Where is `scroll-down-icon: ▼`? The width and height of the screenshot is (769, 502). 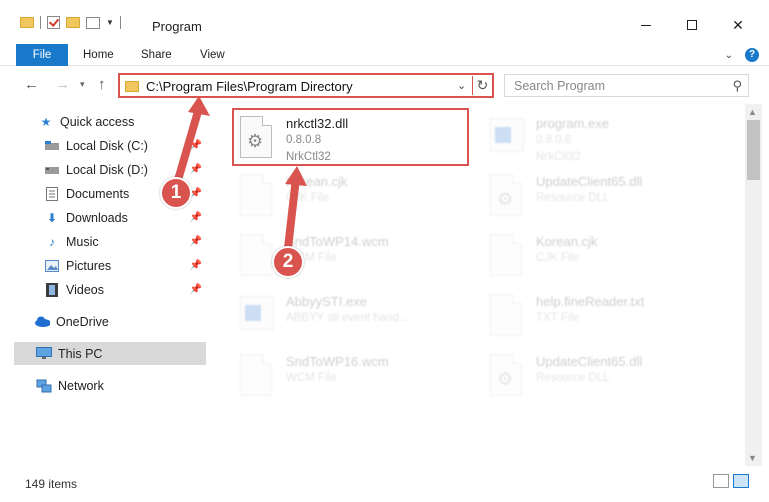 scroll-down-icon: ▼ is located at coordinates (752, 458).